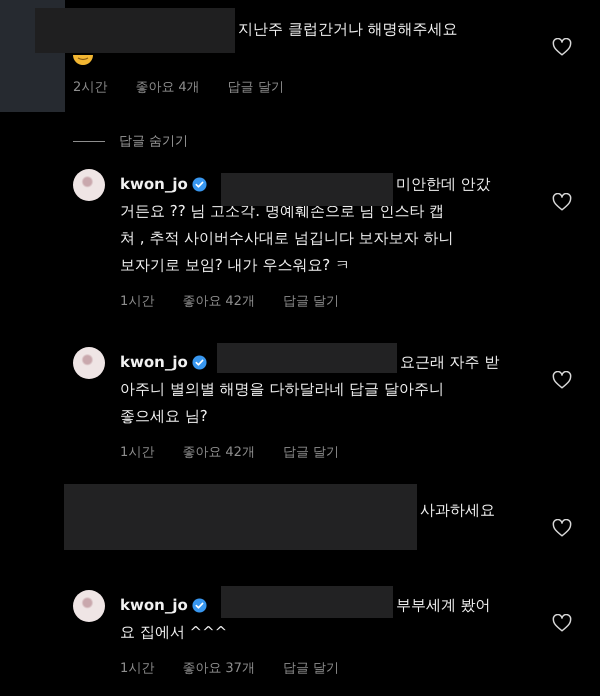 The width and height of the screenshot is (600, 696). Describe the element at coordinates (218, 669) in the screenshot. I see `like-count: 좋아요 37개` at that location.